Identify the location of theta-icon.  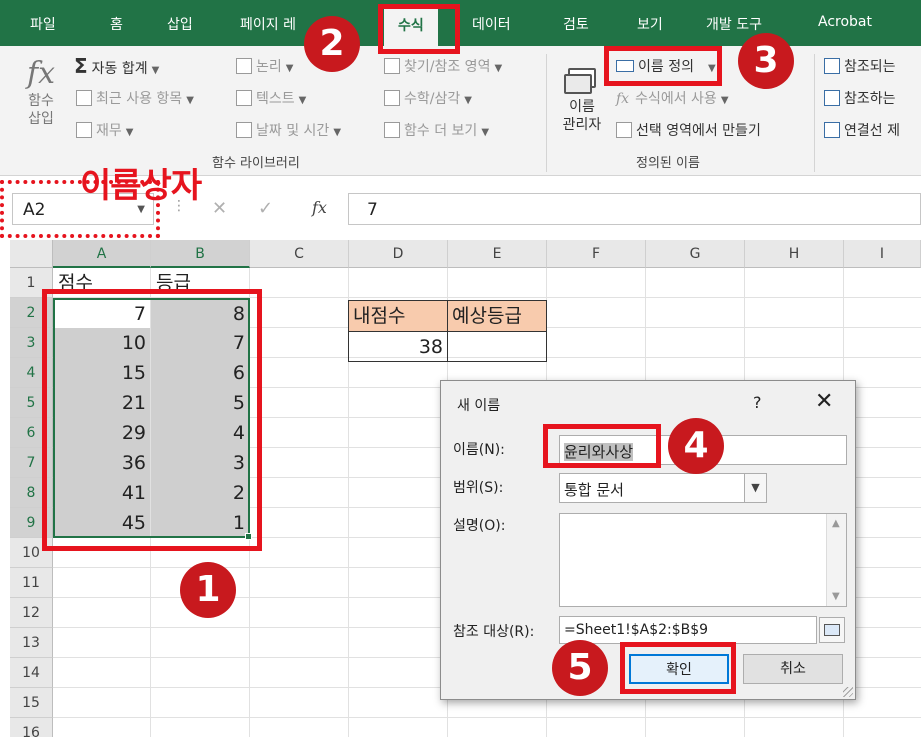
(392, 98).